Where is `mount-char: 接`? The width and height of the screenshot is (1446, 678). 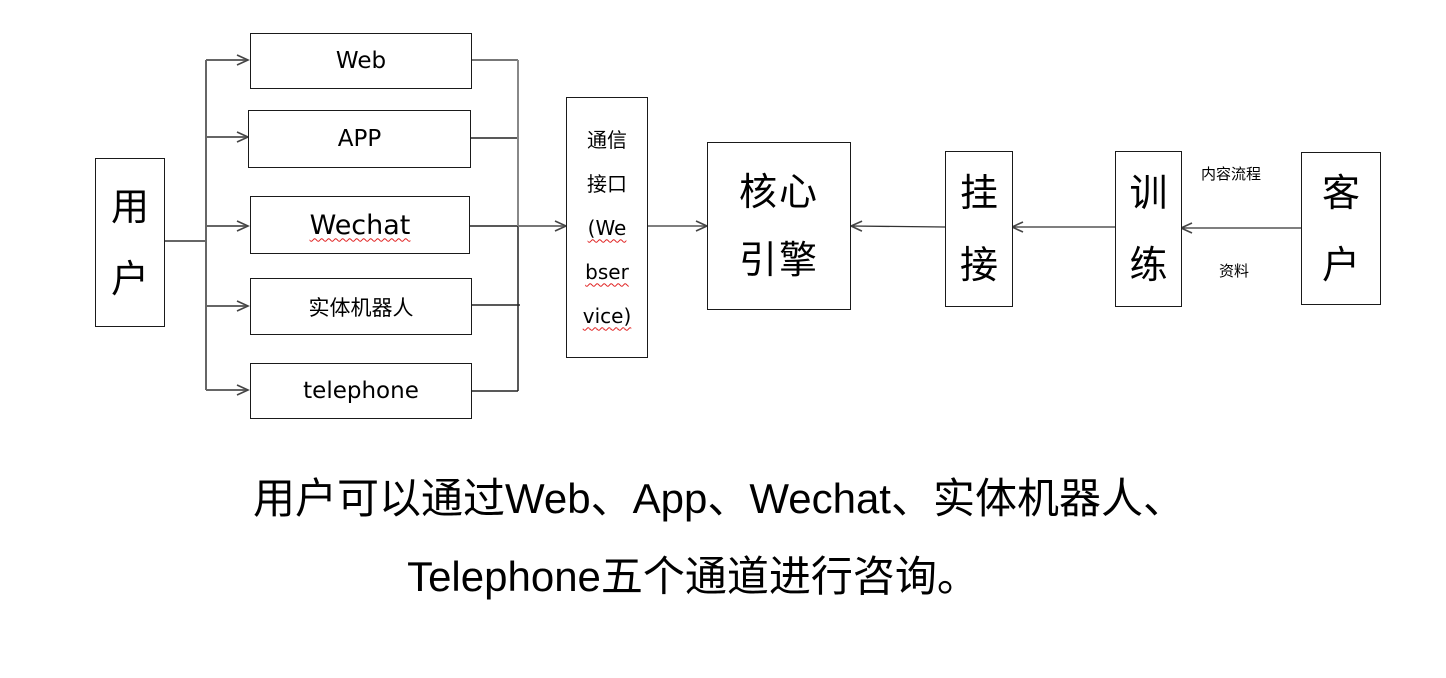
mount-char: 接 is located at coordinates (978, 265).